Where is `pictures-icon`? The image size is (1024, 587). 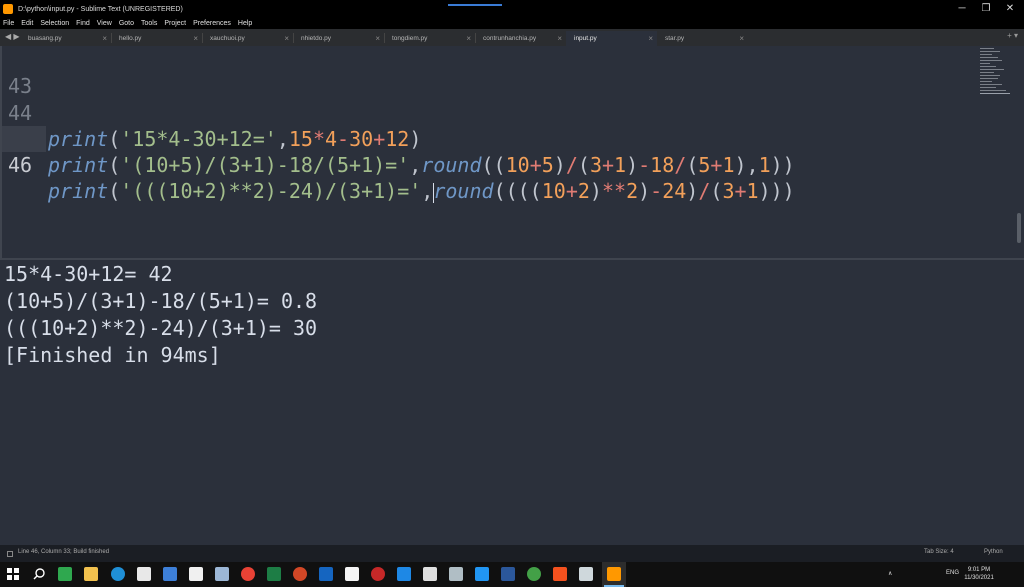 pictures-icon is located at coordinates (222, 574).